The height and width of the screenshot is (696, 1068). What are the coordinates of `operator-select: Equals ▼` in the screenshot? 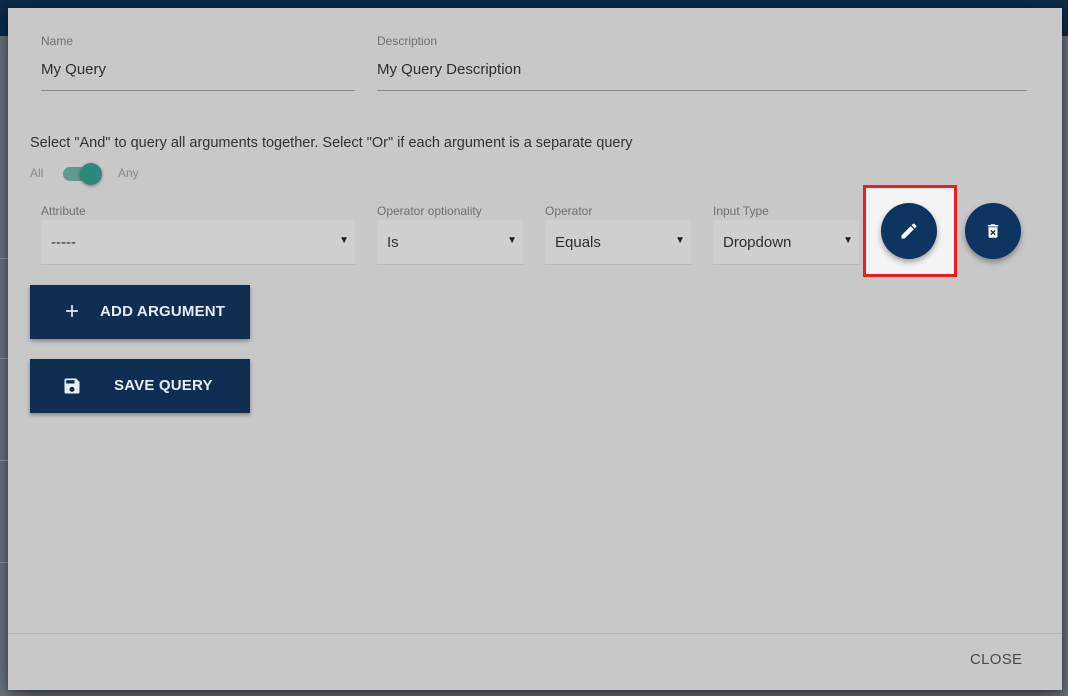 It's located at (618, 242).